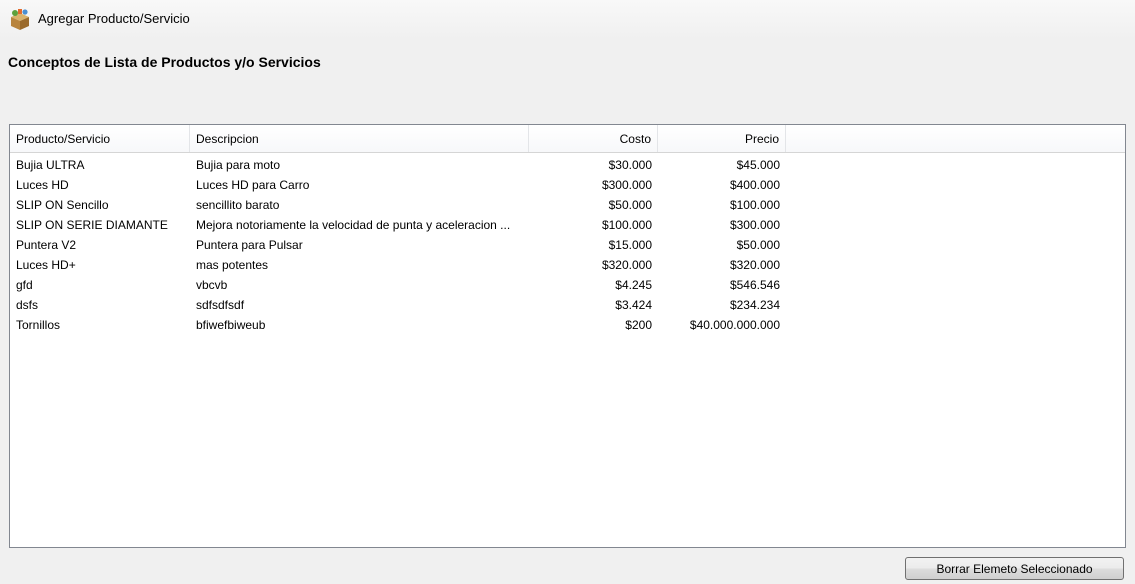 The height and width of the screenshot is (584, 1135). Describe the element at coordinates (114, 18) in the screenshot. I see `window-title: Agregar Producto/Servicio` at that location.